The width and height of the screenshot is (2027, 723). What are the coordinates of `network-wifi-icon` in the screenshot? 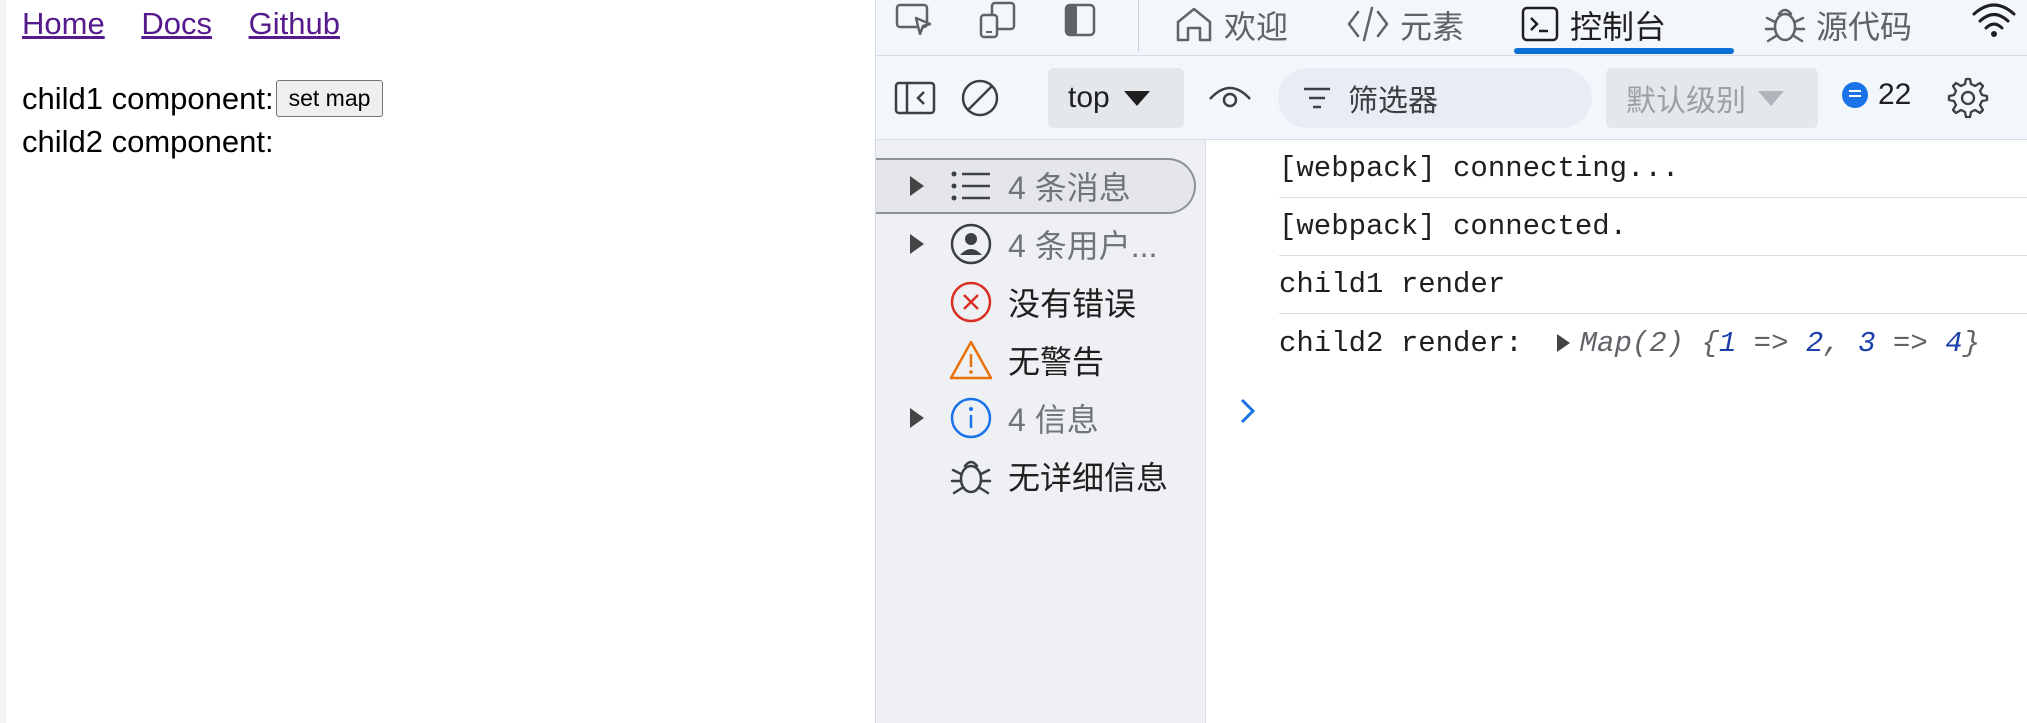 It's located at (1994, 20).